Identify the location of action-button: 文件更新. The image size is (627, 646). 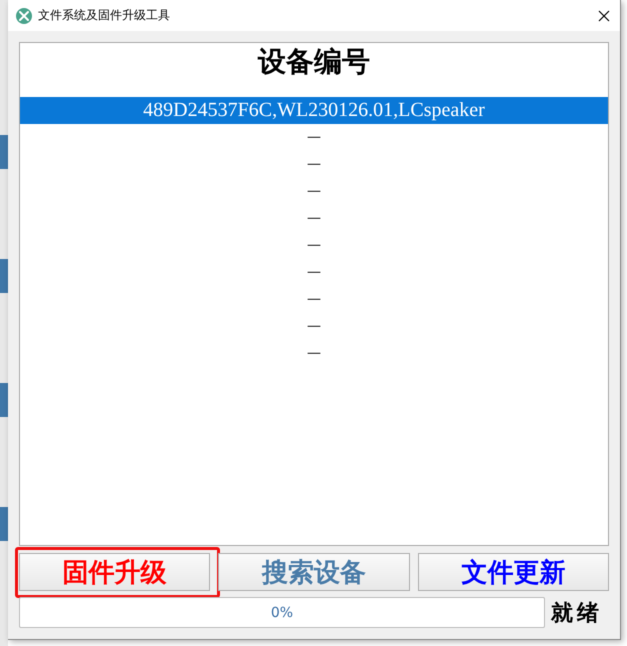
(513, 572).